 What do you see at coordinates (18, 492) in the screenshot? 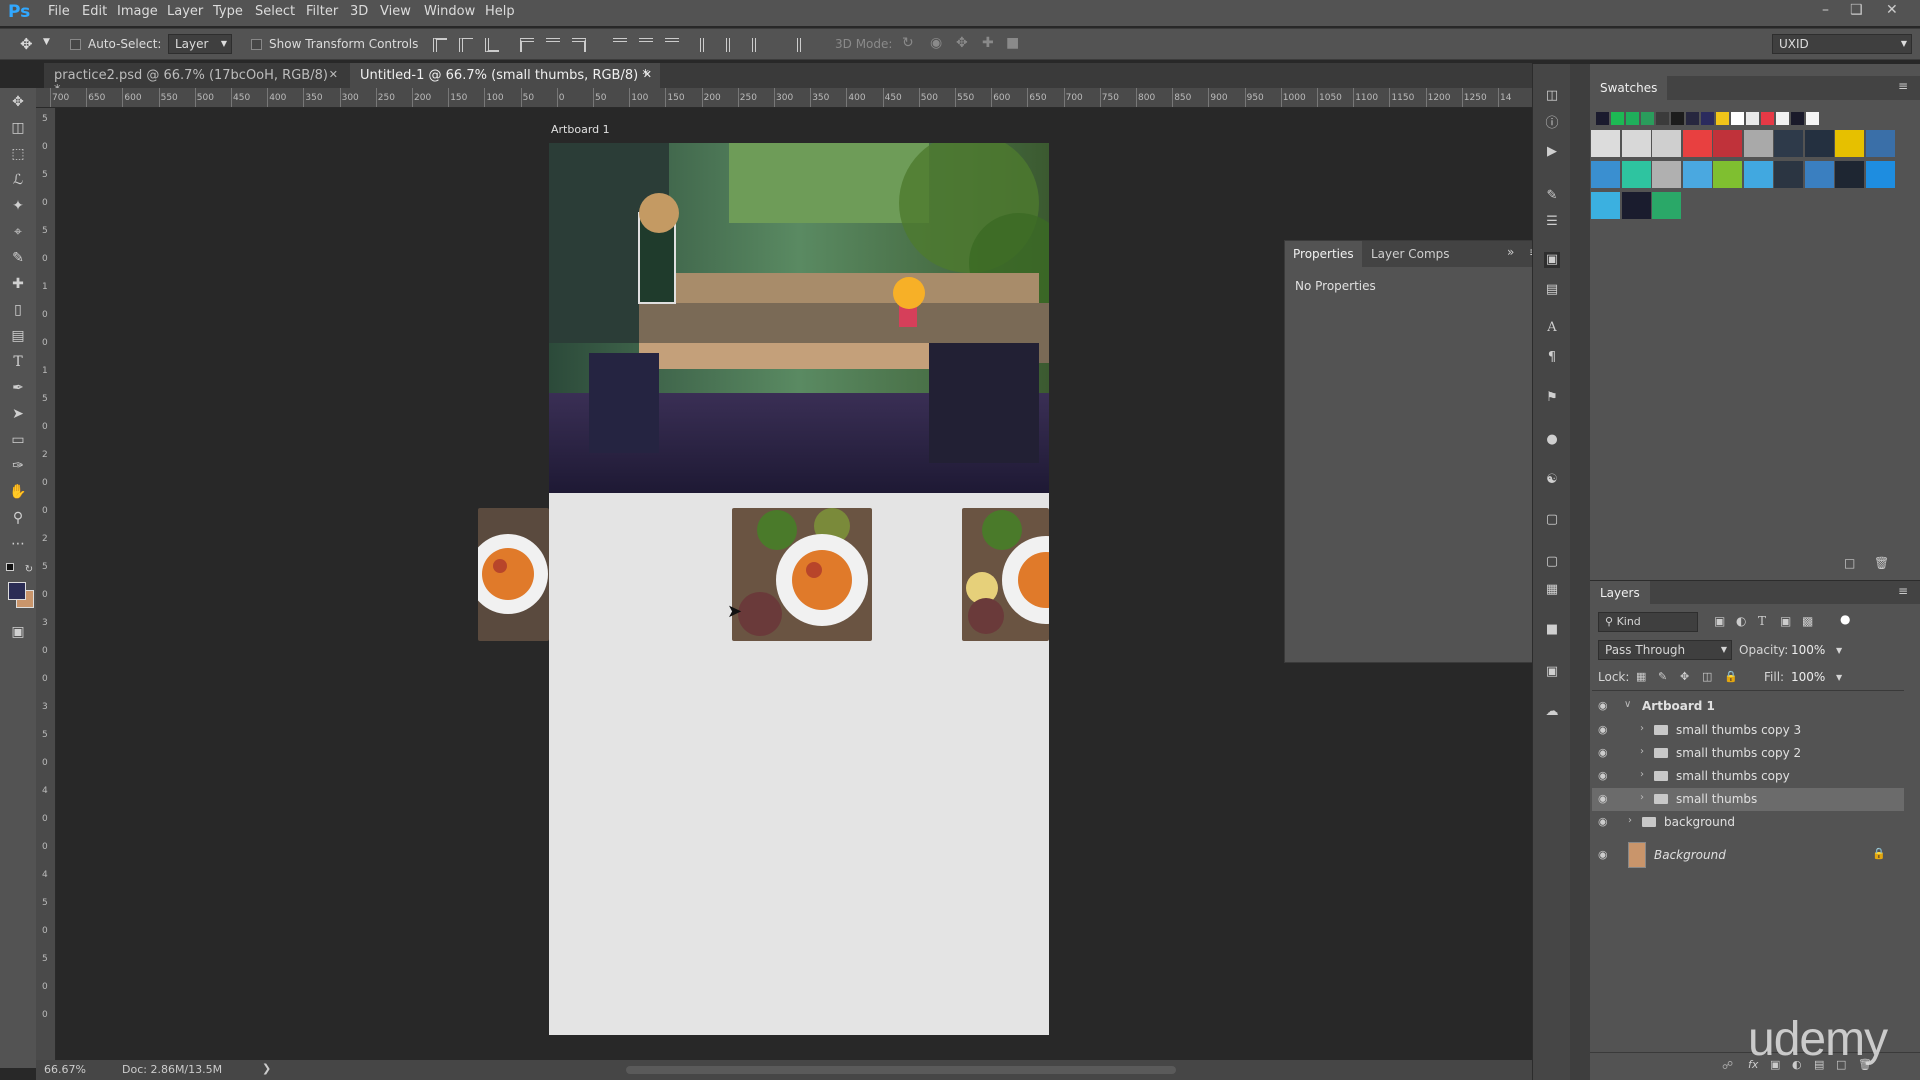
I see `hand-tool-icon: ✋` at bounding box center [18, 492].